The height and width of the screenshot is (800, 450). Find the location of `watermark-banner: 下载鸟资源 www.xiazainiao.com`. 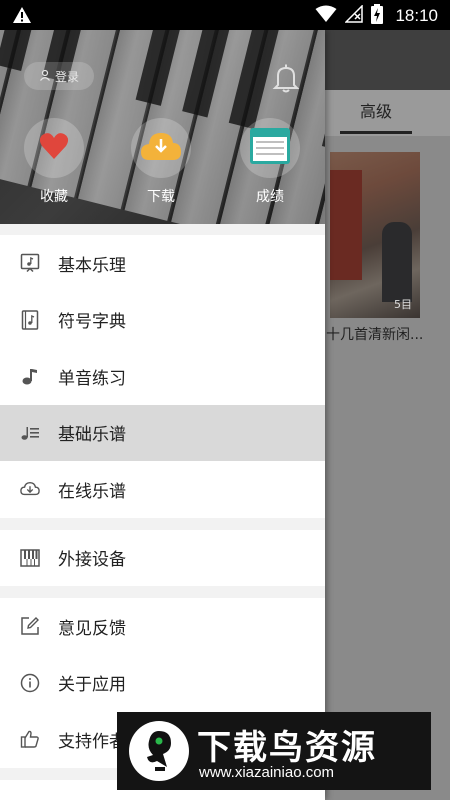

watermark-banner: 下载鸟资源 www.xiazainiao.com is located at coordinates (274, 751).